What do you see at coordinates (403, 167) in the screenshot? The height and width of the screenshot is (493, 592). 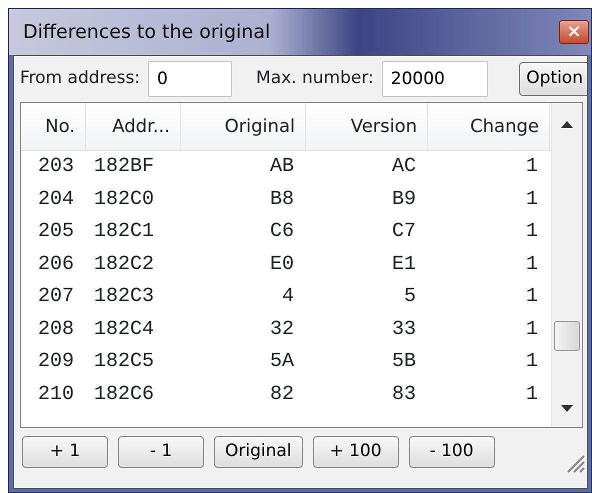 I see `table-cell-text: AC` at bounding box center [403, 167].